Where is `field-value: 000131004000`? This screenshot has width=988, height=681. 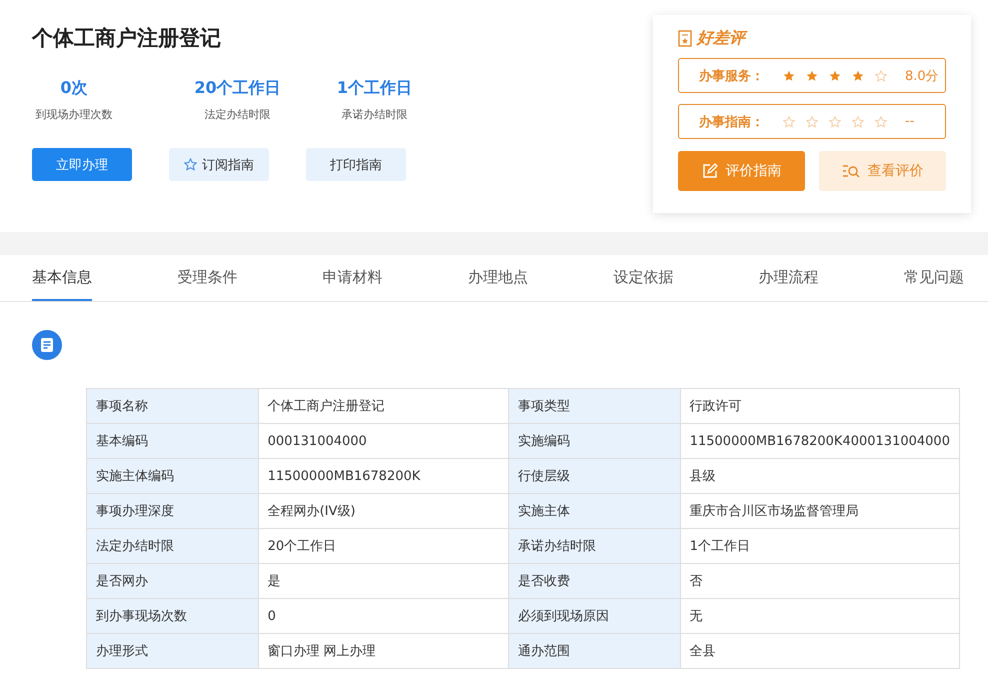
field-value: 000131004000 is located at coordinates (383, 441).